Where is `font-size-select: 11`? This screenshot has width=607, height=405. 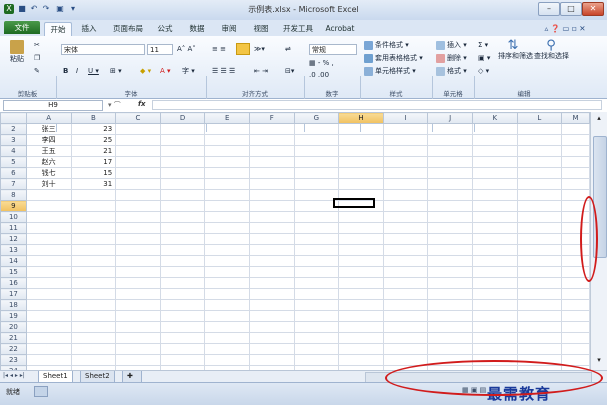
font-size-select: 11 is located at coordinates (160, 49).